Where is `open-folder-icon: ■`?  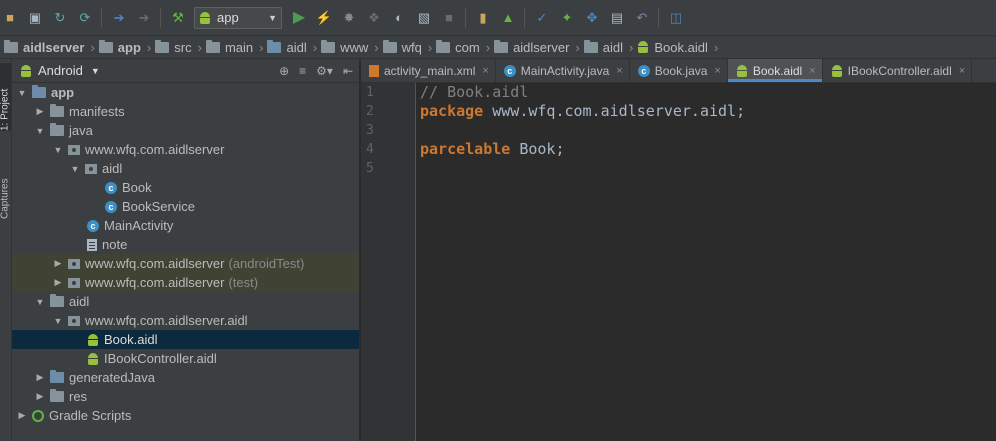
open-folder-icon: ■ is located at coordinates (10, 18).